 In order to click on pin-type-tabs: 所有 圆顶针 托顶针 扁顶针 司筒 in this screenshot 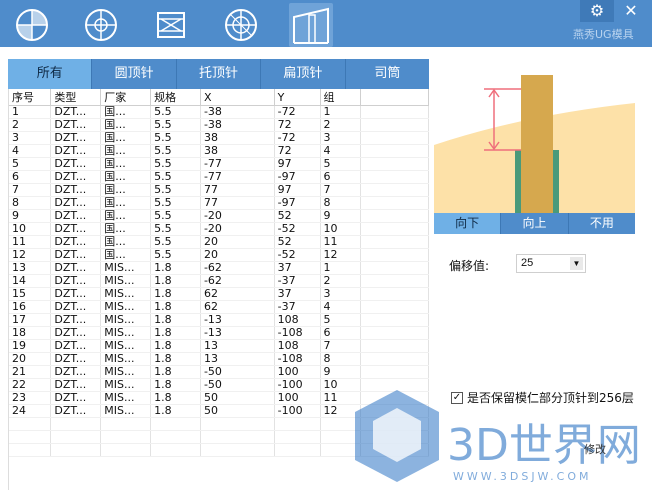, I will do `click(218, 74)`.